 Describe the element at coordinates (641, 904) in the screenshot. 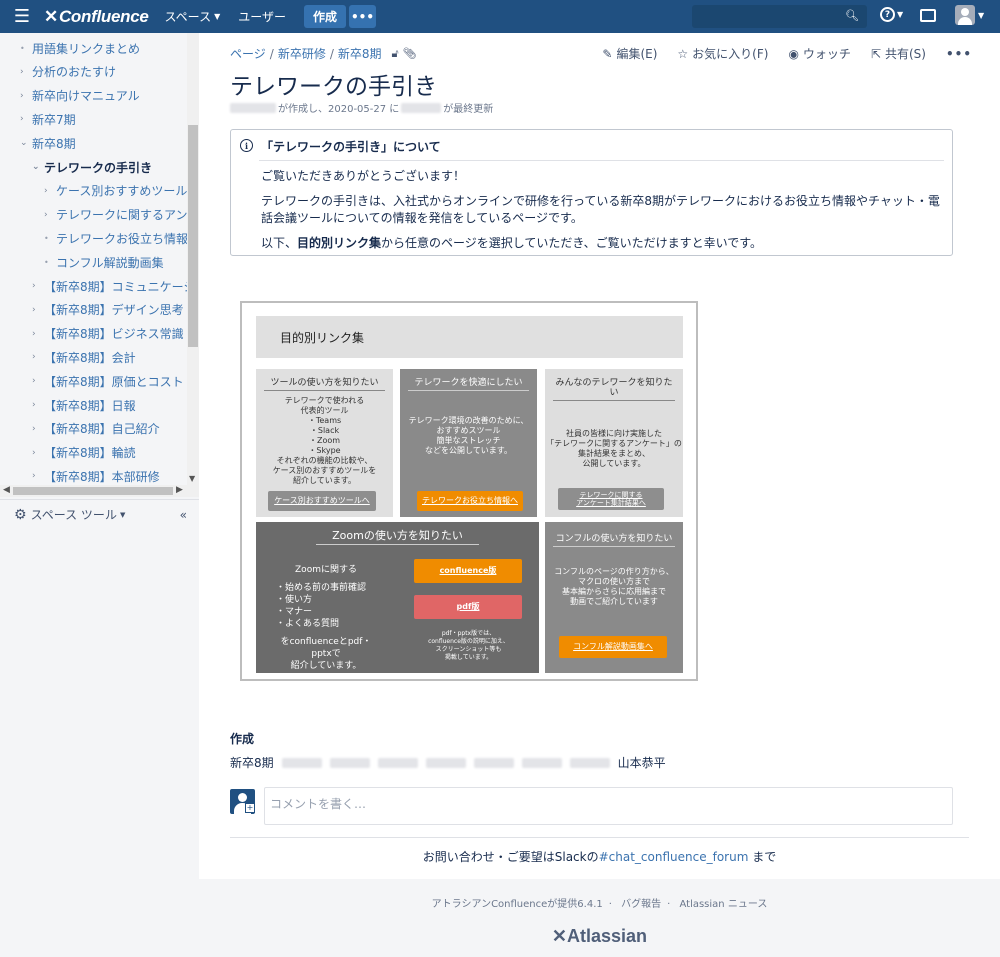

I see `bug-report-link: バグ報告` at that location.